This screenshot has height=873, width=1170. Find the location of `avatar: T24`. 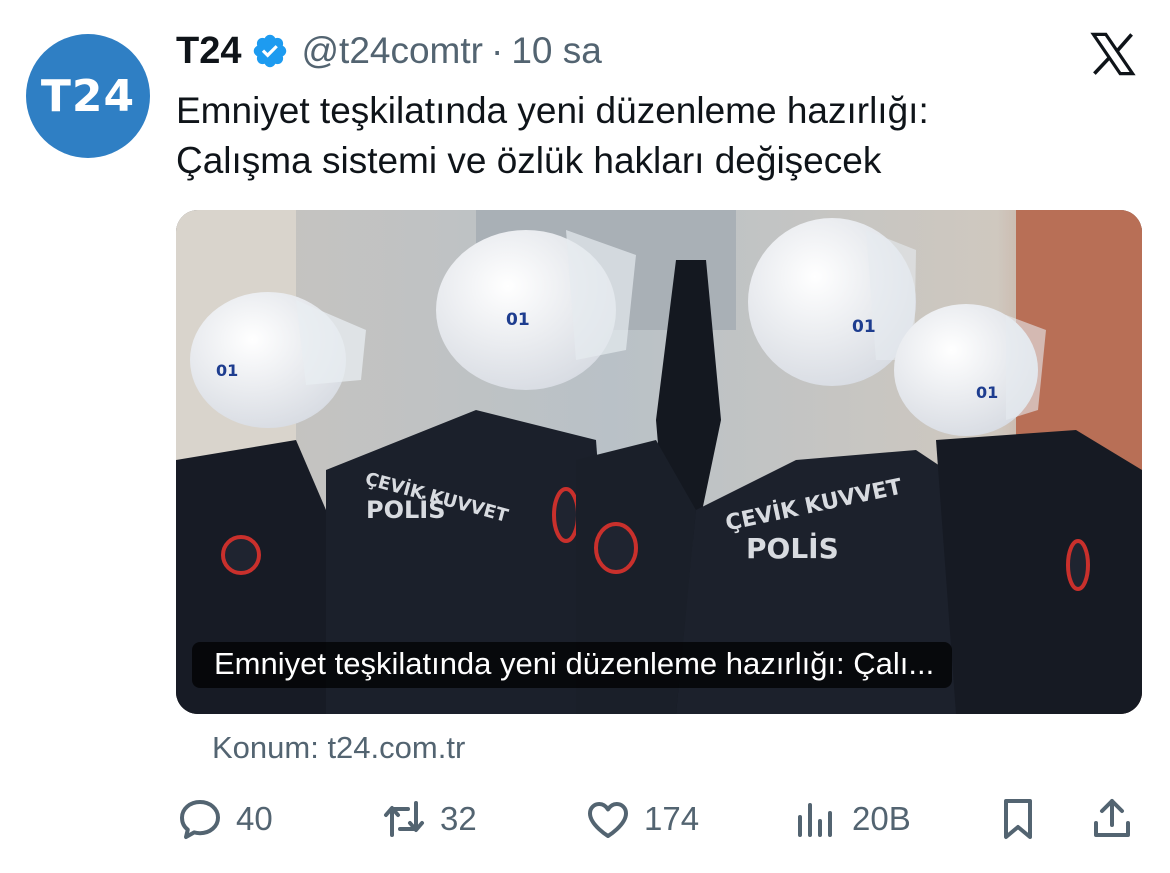

avatar: T24 is located at coordinates (88, 96).